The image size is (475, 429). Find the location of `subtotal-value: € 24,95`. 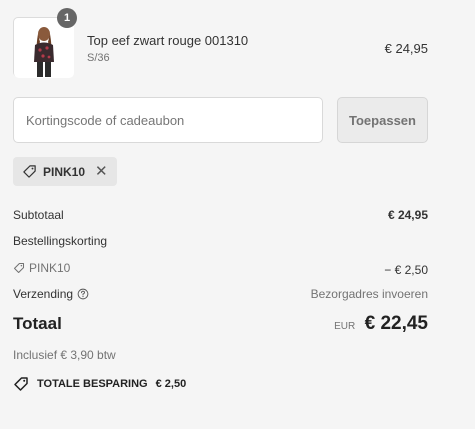

subtotal-value: € 24,95 is located at coordinates (407, 215).